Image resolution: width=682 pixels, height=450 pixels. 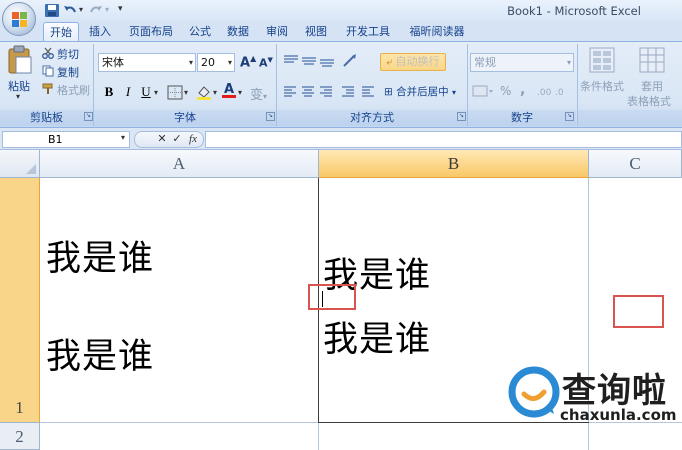 I want to click on font-name-combo: 宋体 ▾, so click(x=147, y=62).